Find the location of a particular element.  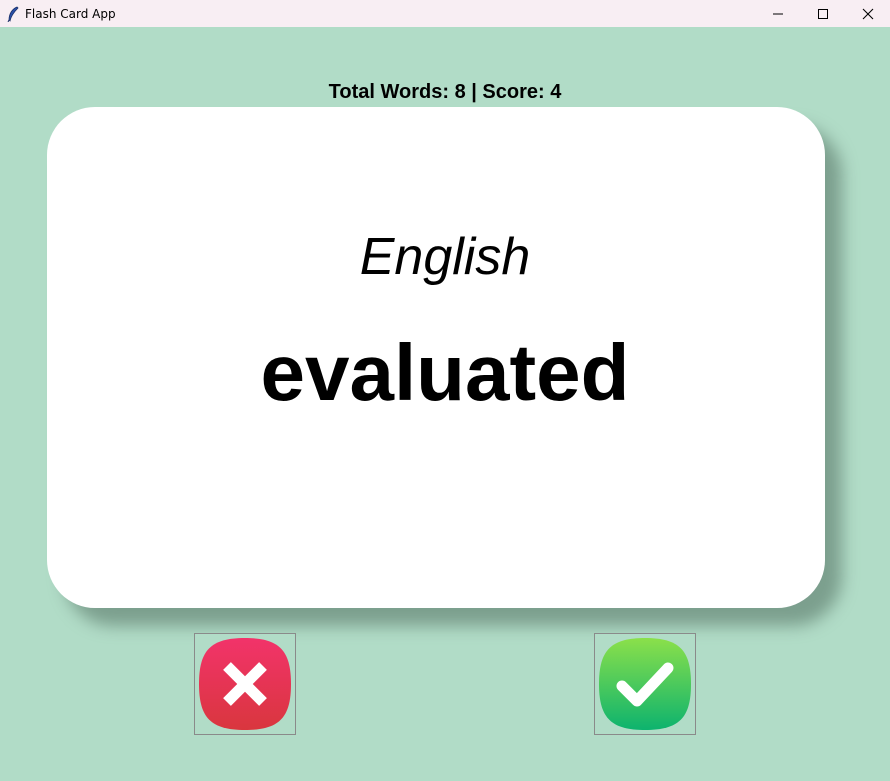

wrong-button is located at coordinates (245, 684).